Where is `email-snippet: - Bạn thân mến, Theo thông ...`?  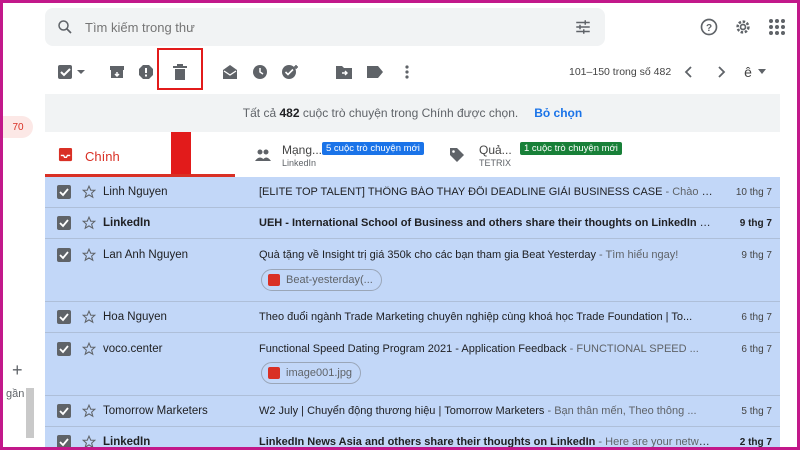
email-snippet: - Bạn thân mến, Theo thông ... is located at coordinates (620, 411).